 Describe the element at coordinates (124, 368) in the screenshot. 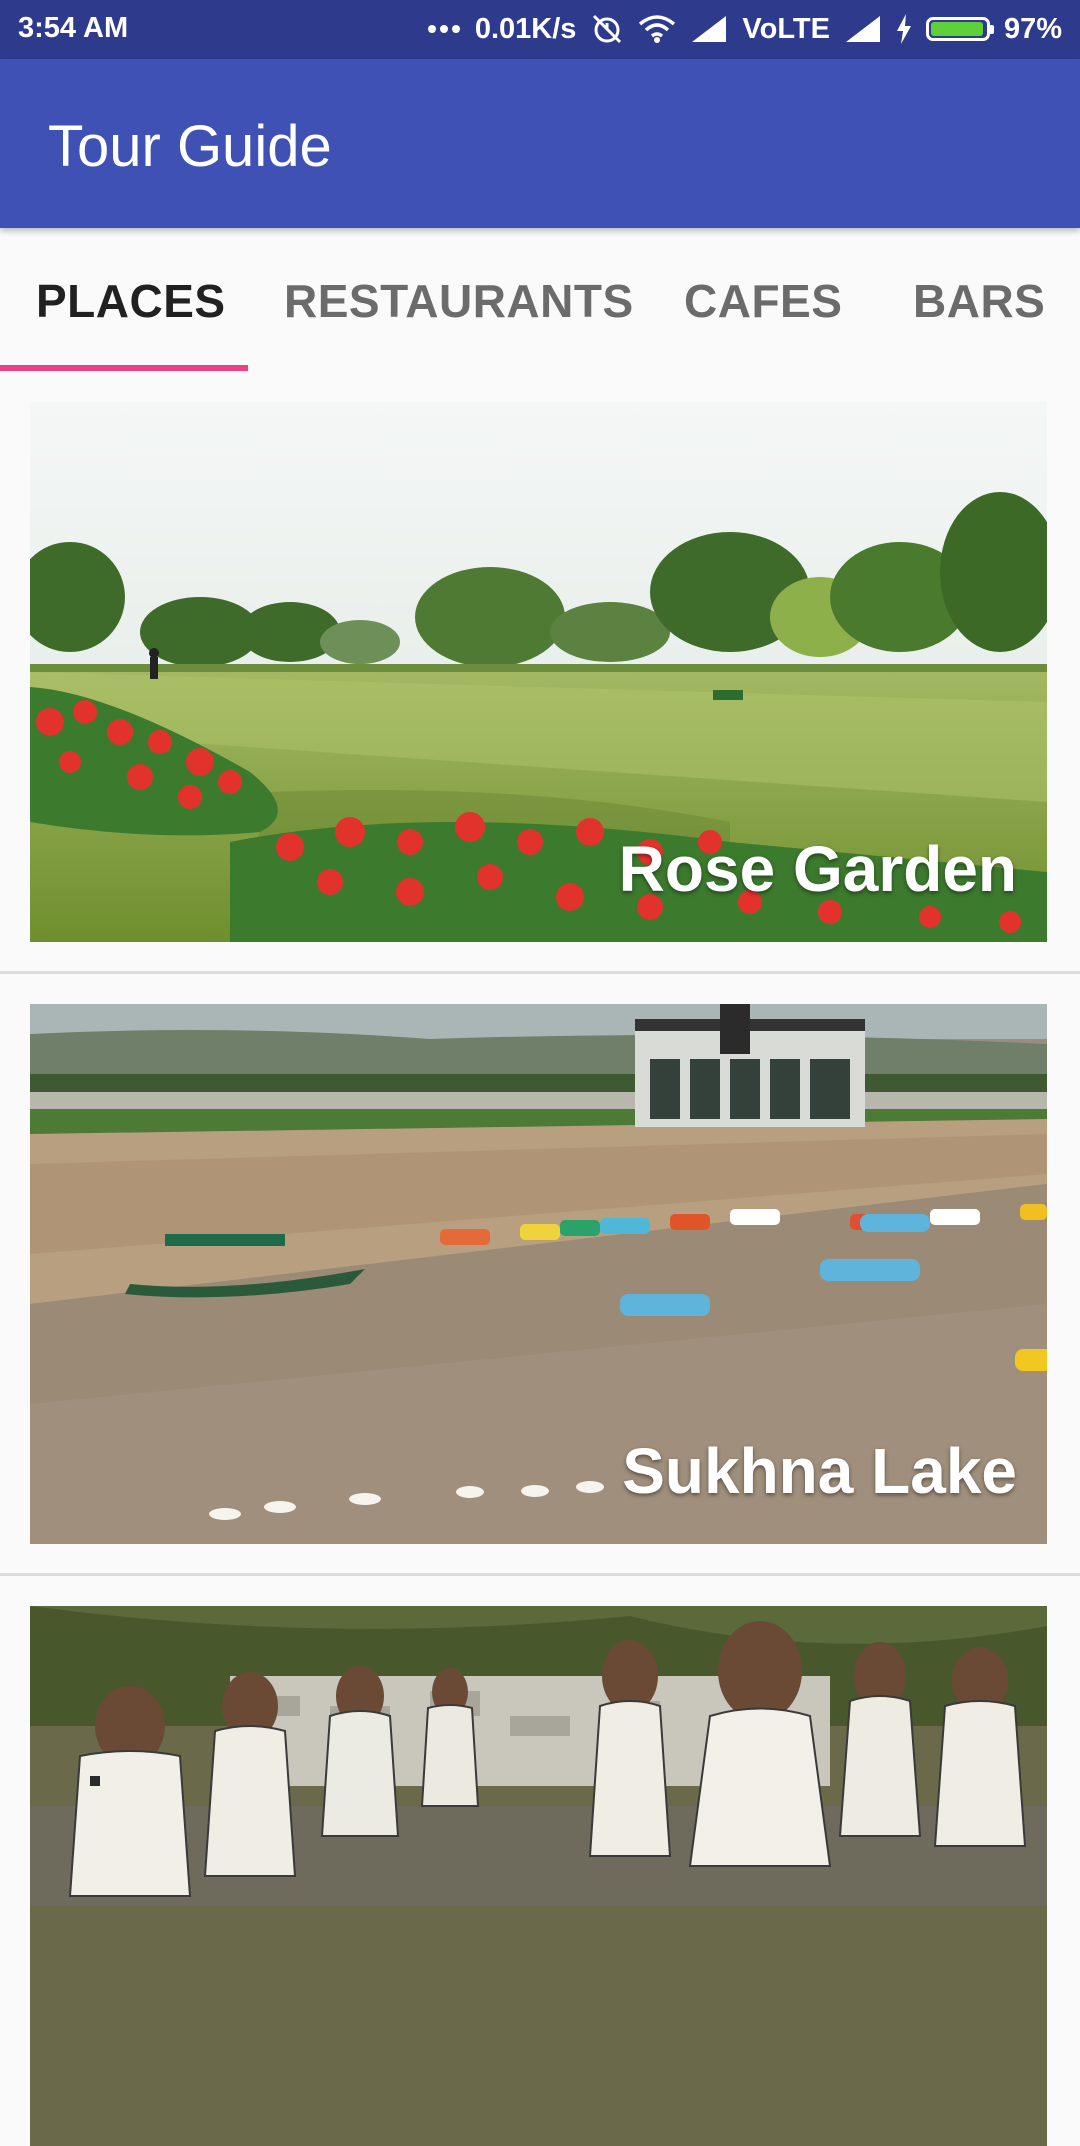

I see `tab-indicator` at that location.